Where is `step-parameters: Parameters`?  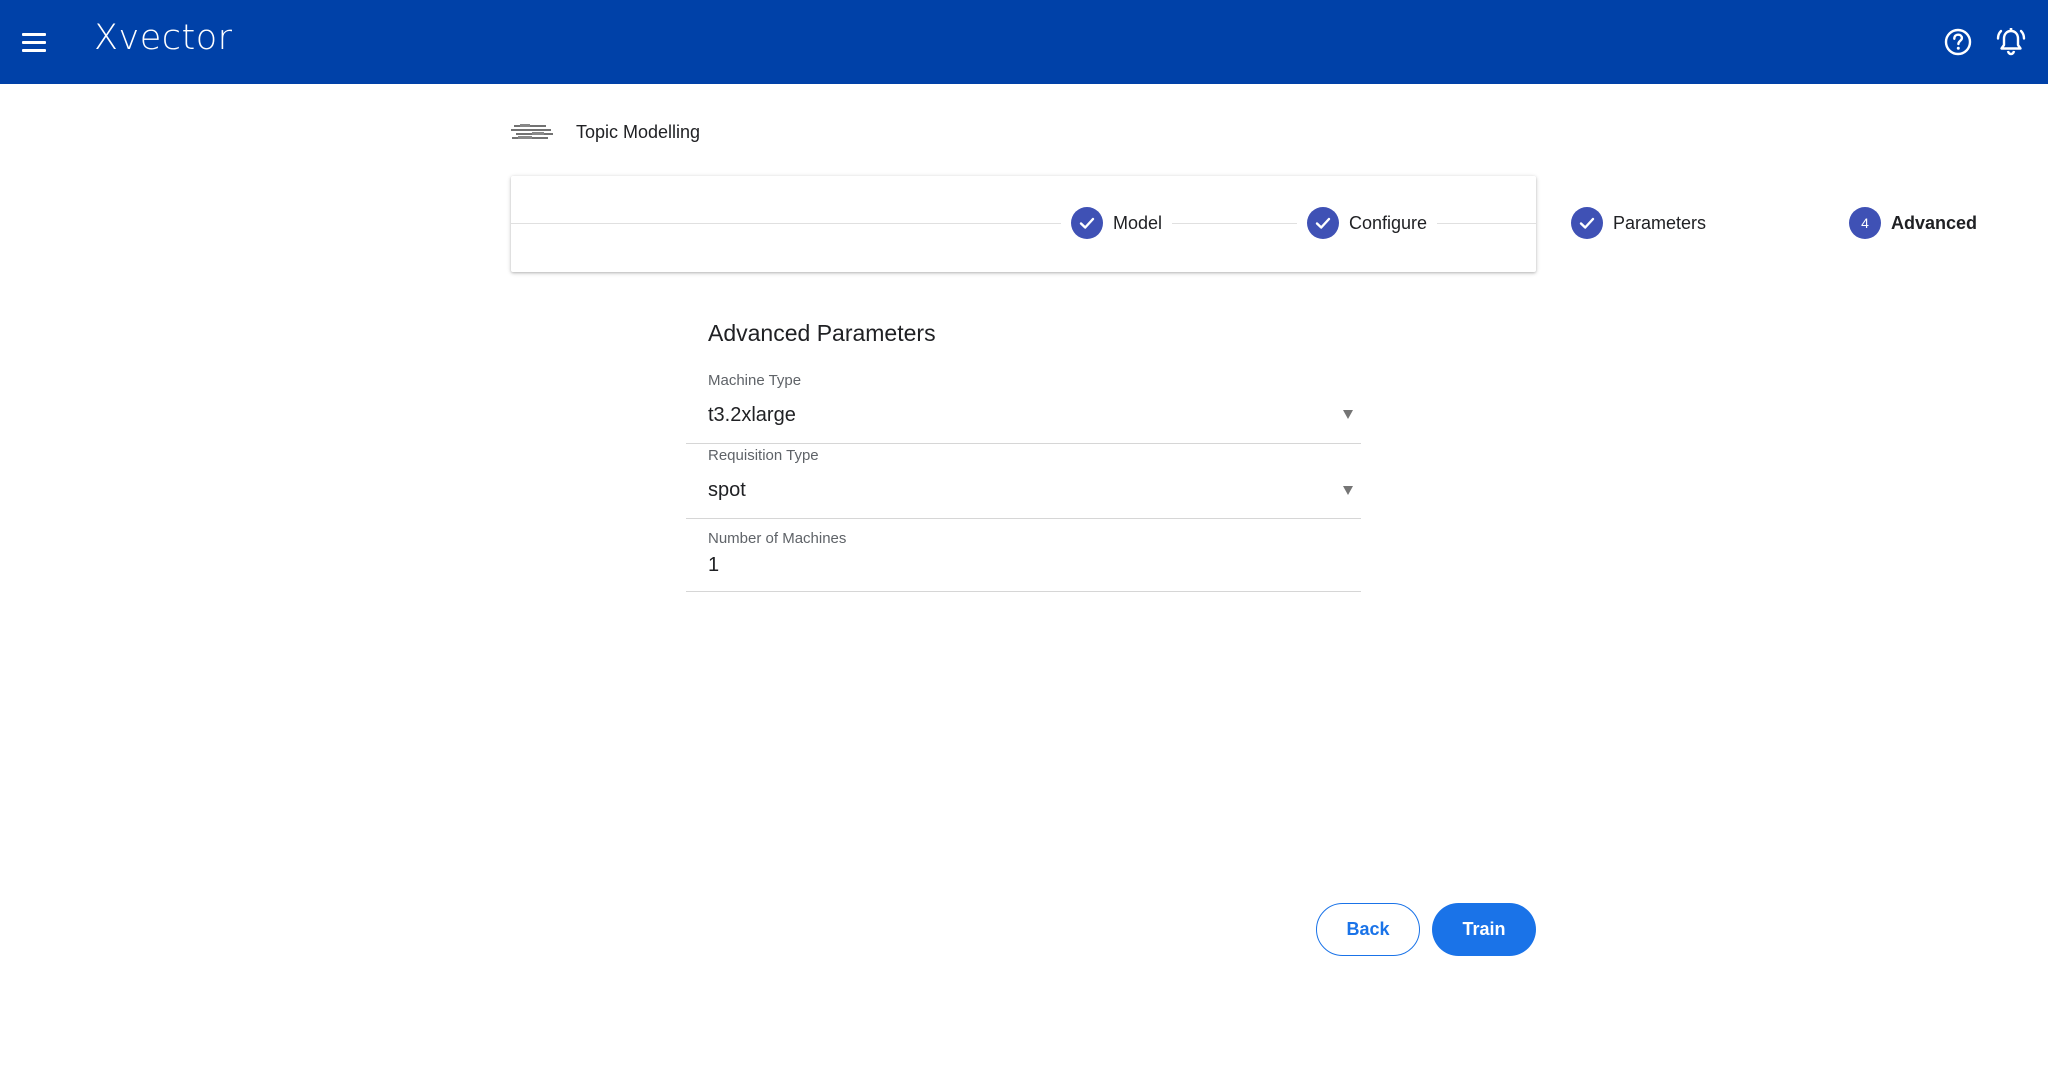 step-parameters: Parameters is located at coordinates (1639, 223).